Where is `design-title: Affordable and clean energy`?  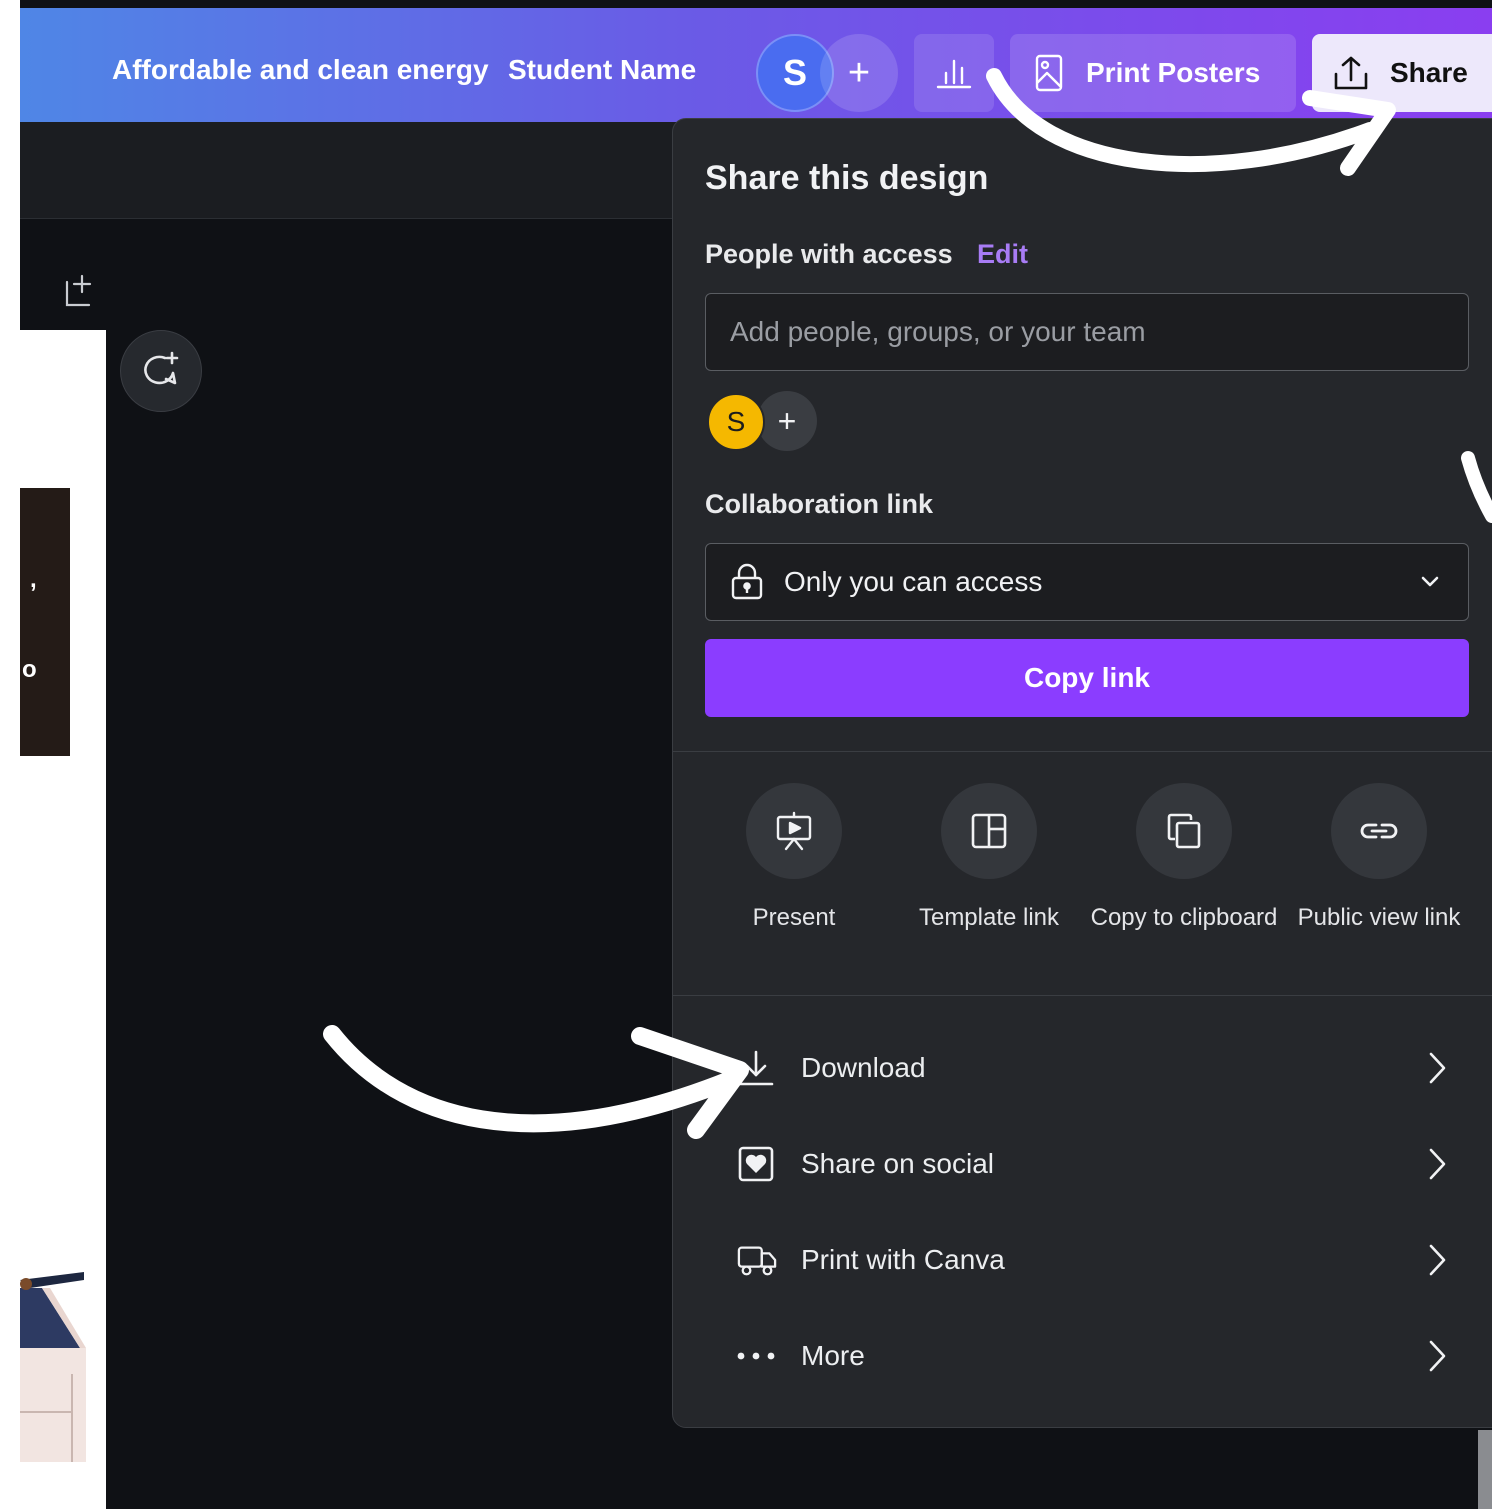
design-title: Affordable and clean energy is located at coordinates (300, 70).